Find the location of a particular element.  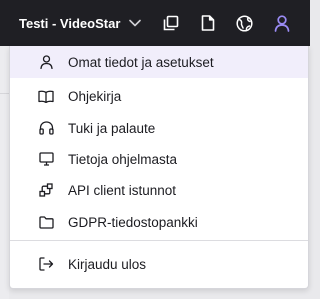

workspace-selector: Testi - VideoStar is located at coordinates (76, 23).